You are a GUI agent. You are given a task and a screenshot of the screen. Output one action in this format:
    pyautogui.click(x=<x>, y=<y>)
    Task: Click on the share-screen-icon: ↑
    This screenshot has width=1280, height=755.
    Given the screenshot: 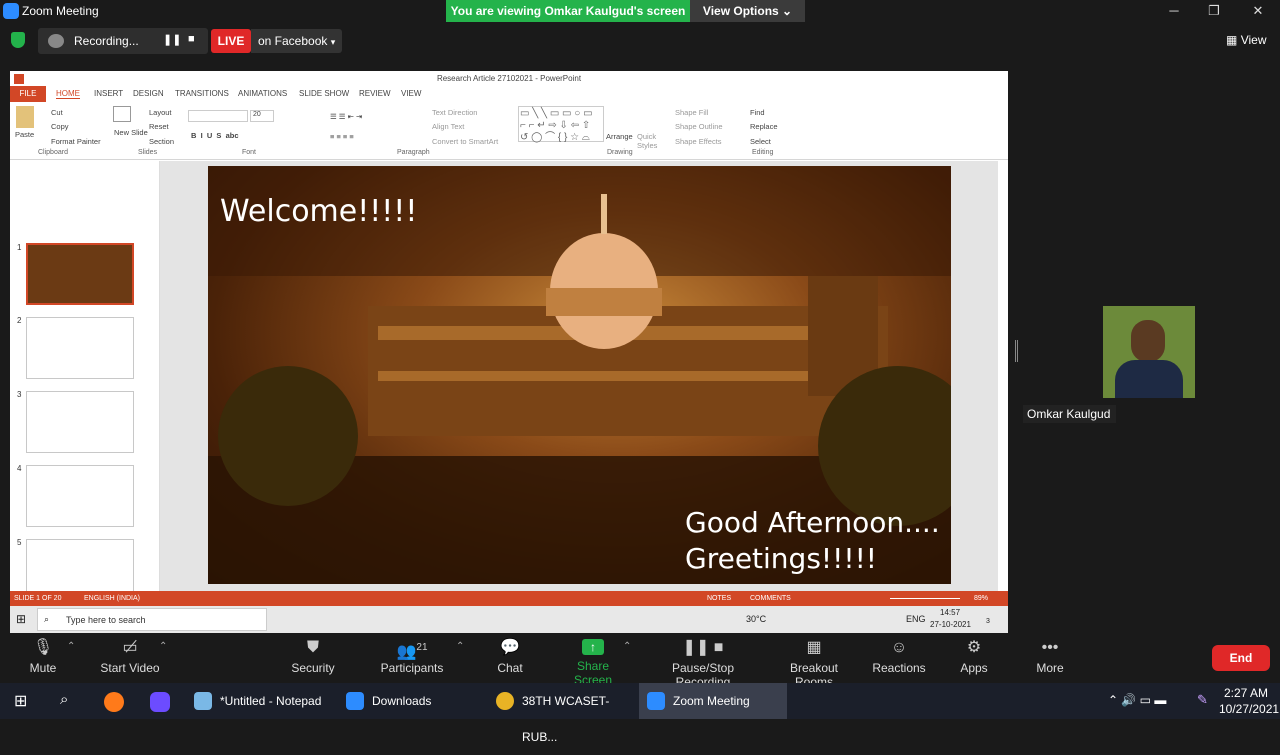 What is the action you would take?
    pyautogui.click(x=593, y=647)
    